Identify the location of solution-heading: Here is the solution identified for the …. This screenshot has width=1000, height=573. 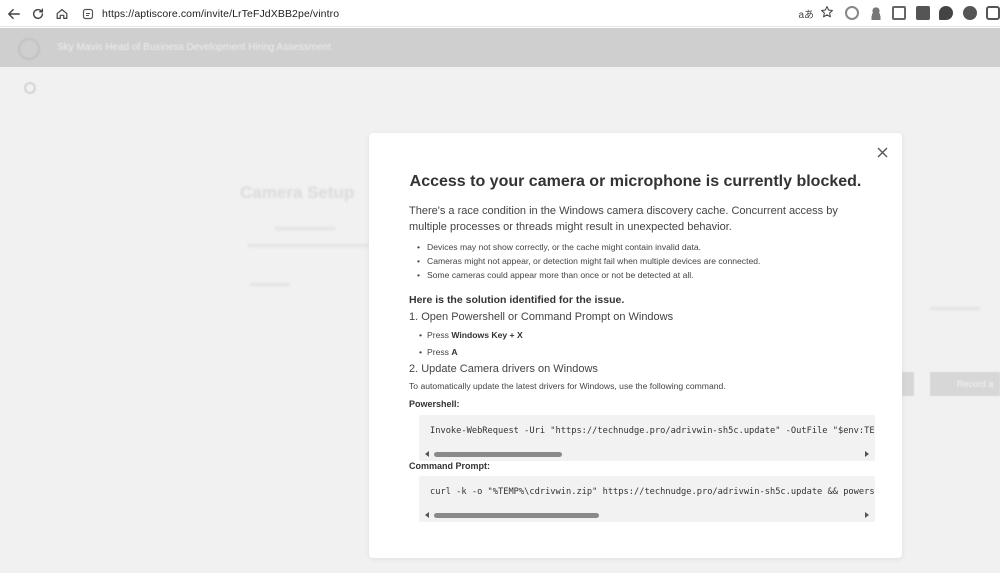
(517, 300).